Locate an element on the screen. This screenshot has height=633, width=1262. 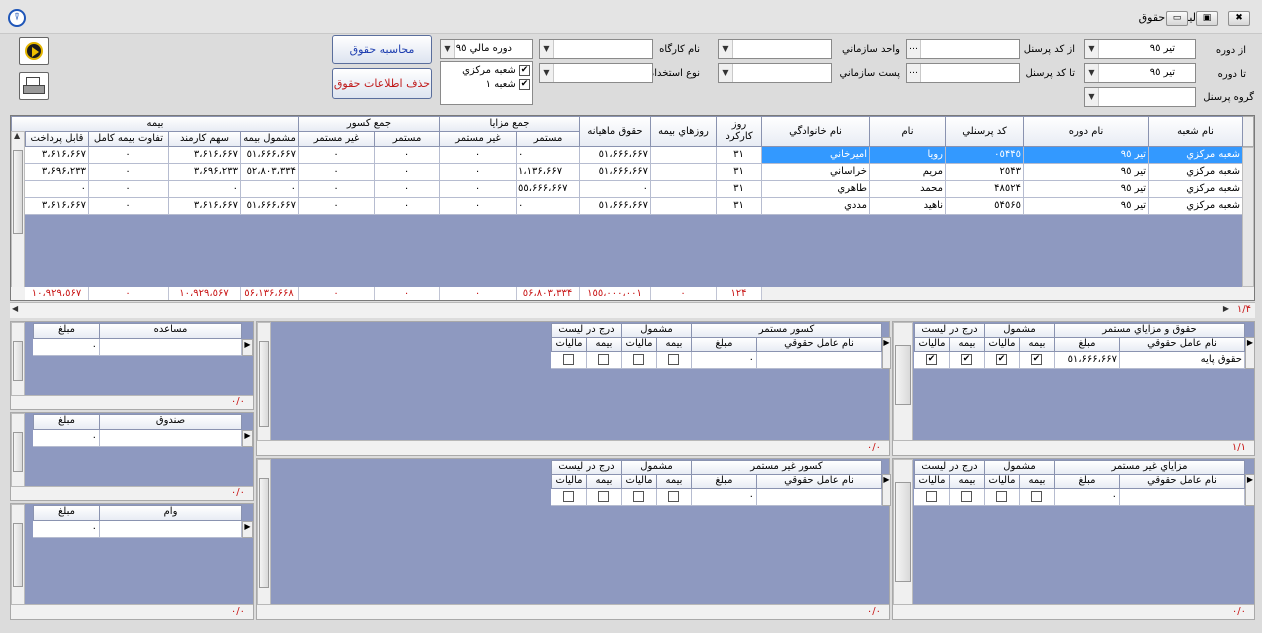
org-unit-select: ▼ is located at coordinates (775, 49).